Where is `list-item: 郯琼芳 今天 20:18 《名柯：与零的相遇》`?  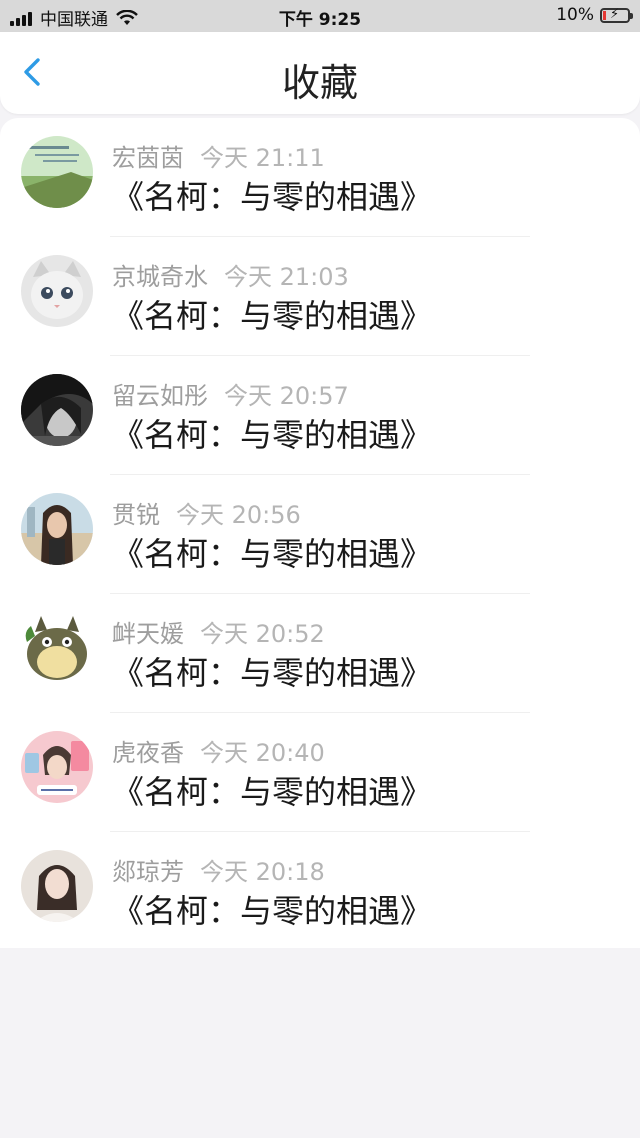 list-item: 郯琼芳 今天 20:18 《名柯：与零的相遇》 is located at coordinates (320, 891).